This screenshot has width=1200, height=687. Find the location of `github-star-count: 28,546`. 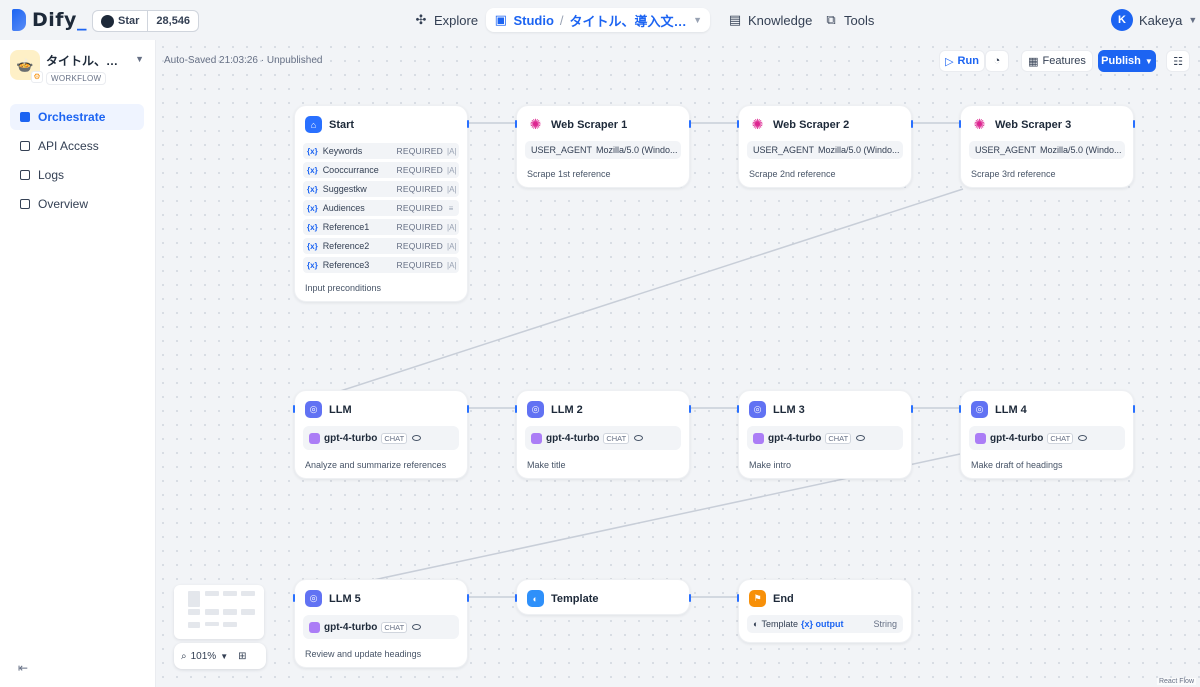

github-star-count: 28,546 is located at coordinates (173, 21).